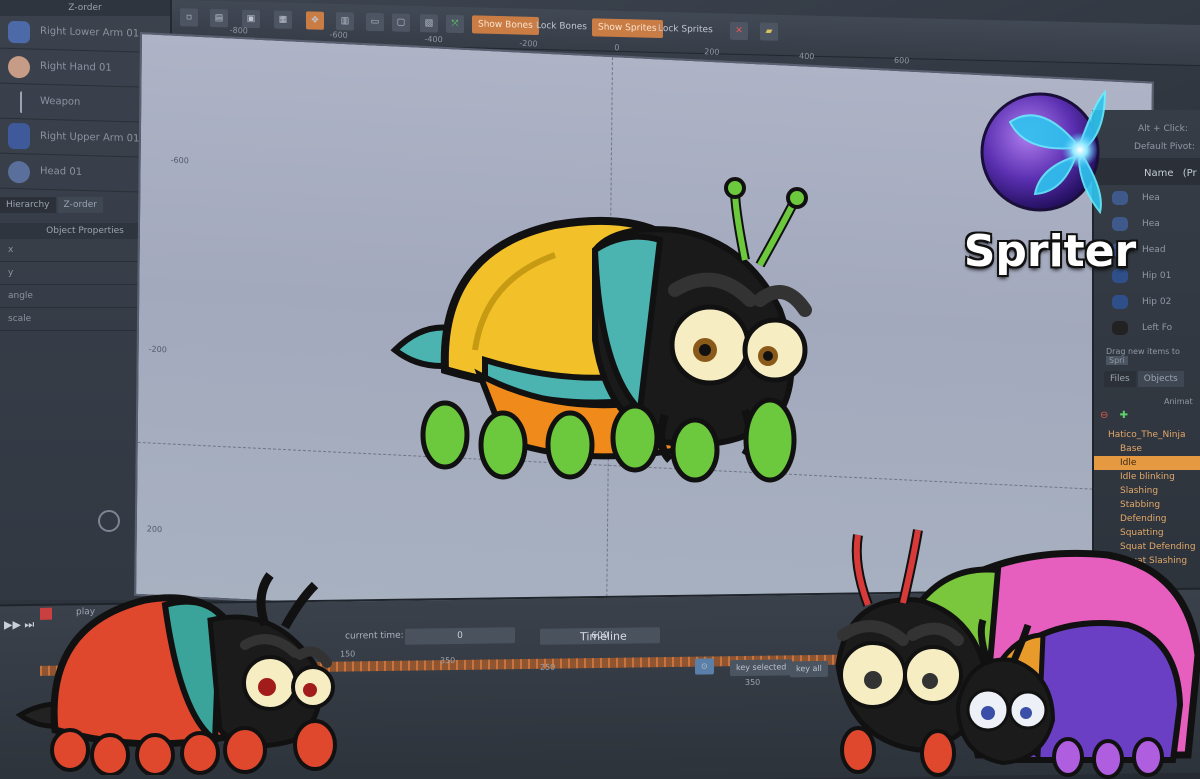  Describe the element at coordinates (1147, 435) in the screenshot. I see `entity-item: Hatico_The_Ninja` at that location.